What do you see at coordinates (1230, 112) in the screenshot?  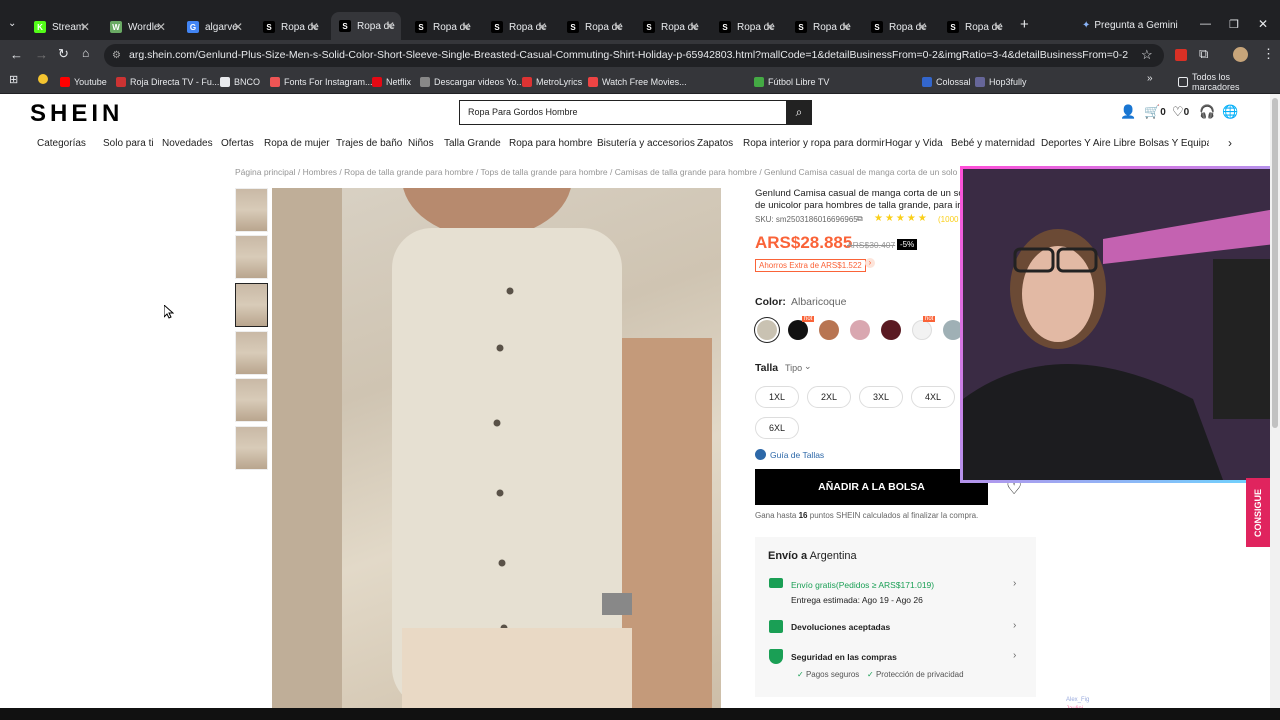 I see `language-icon: 🌐` at bounding box center [1230, 112].